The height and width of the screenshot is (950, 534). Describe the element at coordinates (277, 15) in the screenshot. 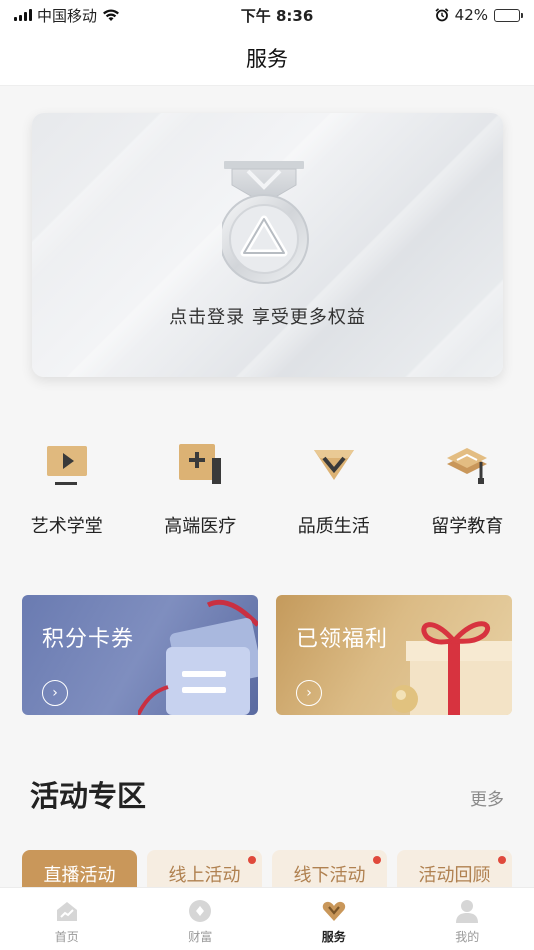

I see `status-time: 下午 8:36` at that location.